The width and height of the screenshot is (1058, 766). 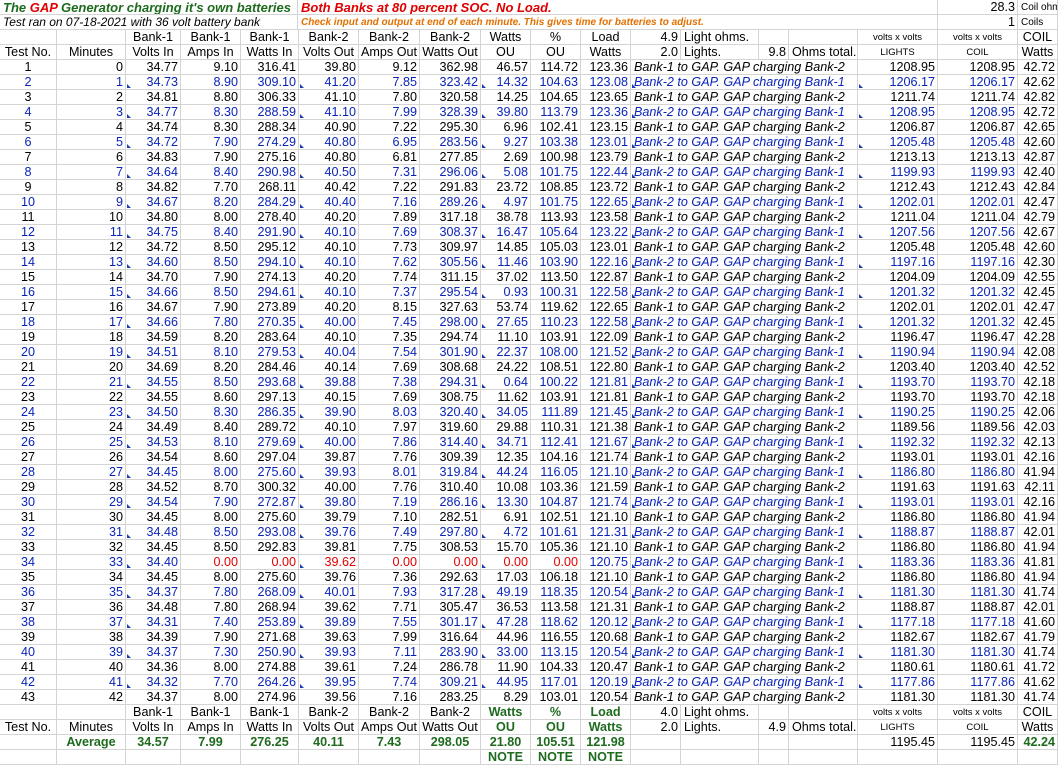 I want to click on average-watts-ou: 21.80, so click(x=506, y=742).